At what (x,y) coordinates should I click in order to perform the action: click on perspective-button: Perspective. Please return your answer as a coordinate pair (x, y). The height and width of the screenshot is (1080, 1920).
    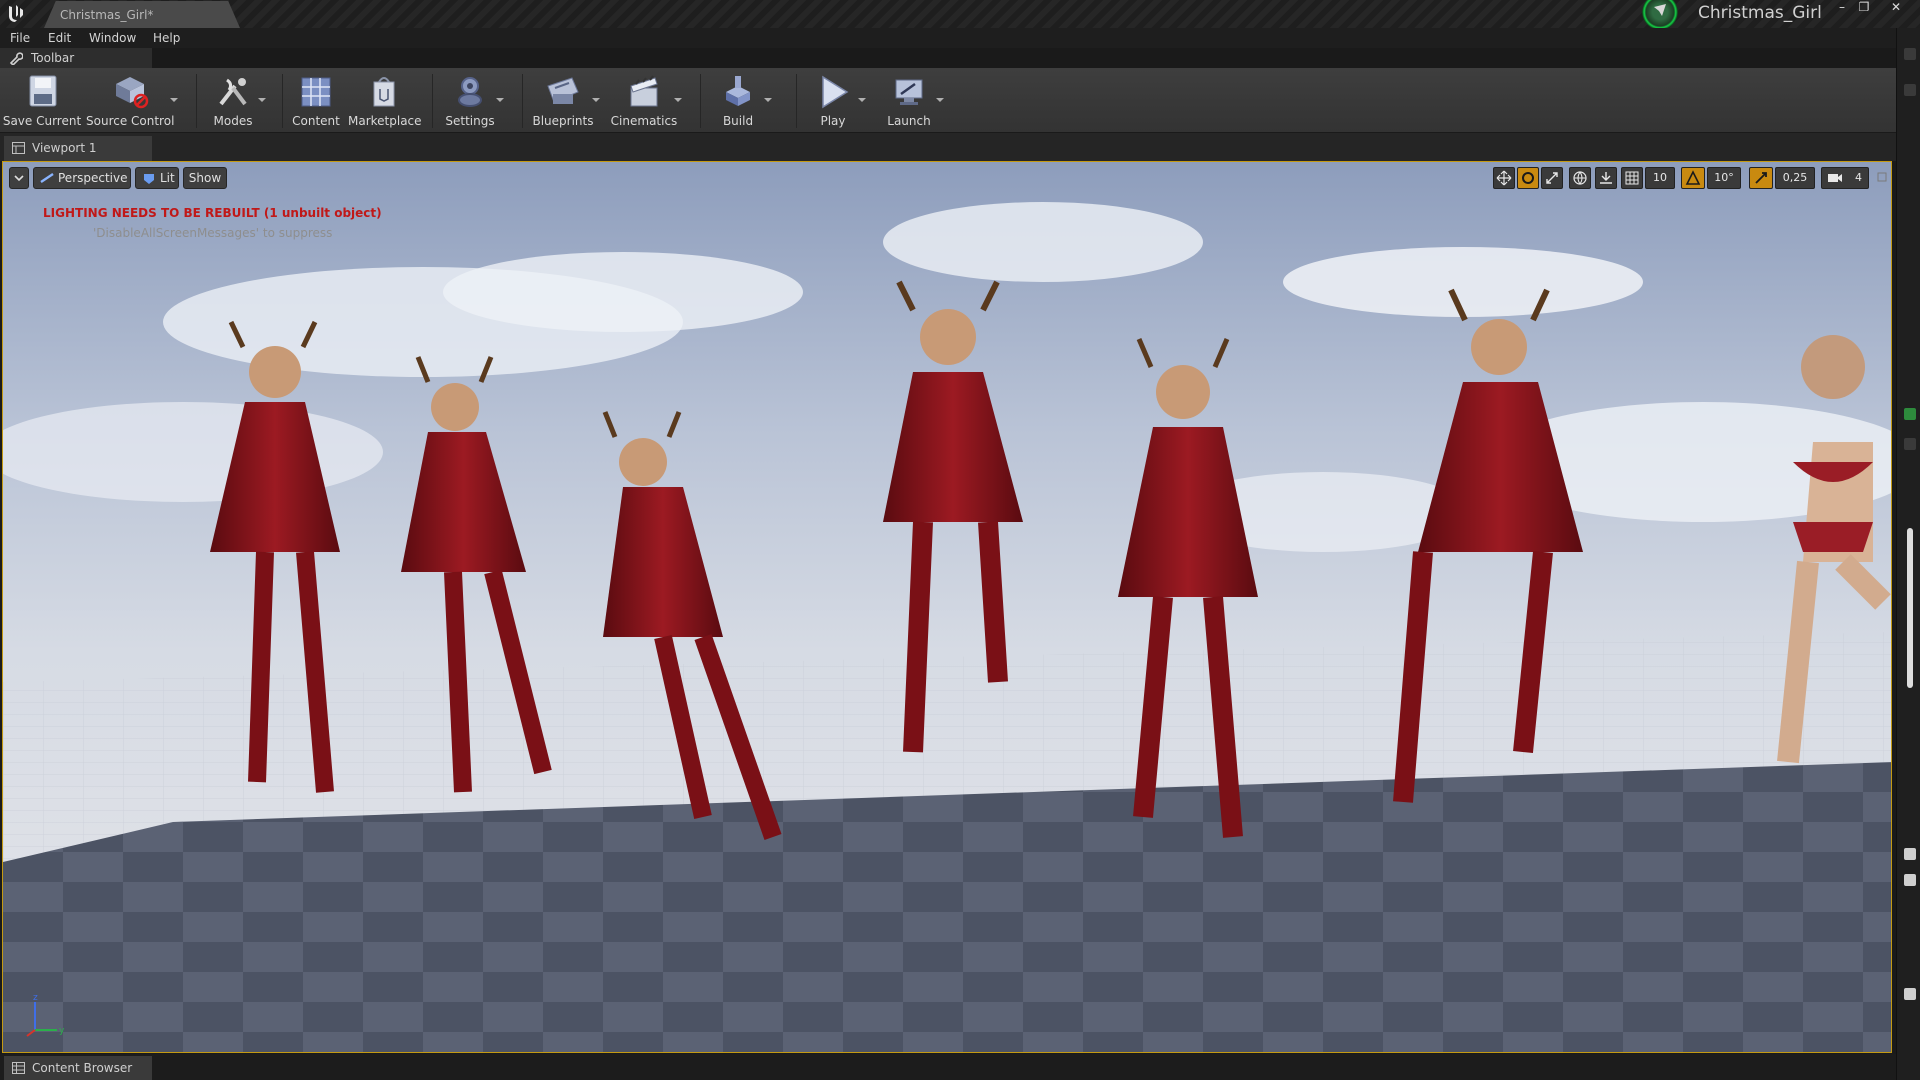
    Looking at the image, I should click on (82, 178).